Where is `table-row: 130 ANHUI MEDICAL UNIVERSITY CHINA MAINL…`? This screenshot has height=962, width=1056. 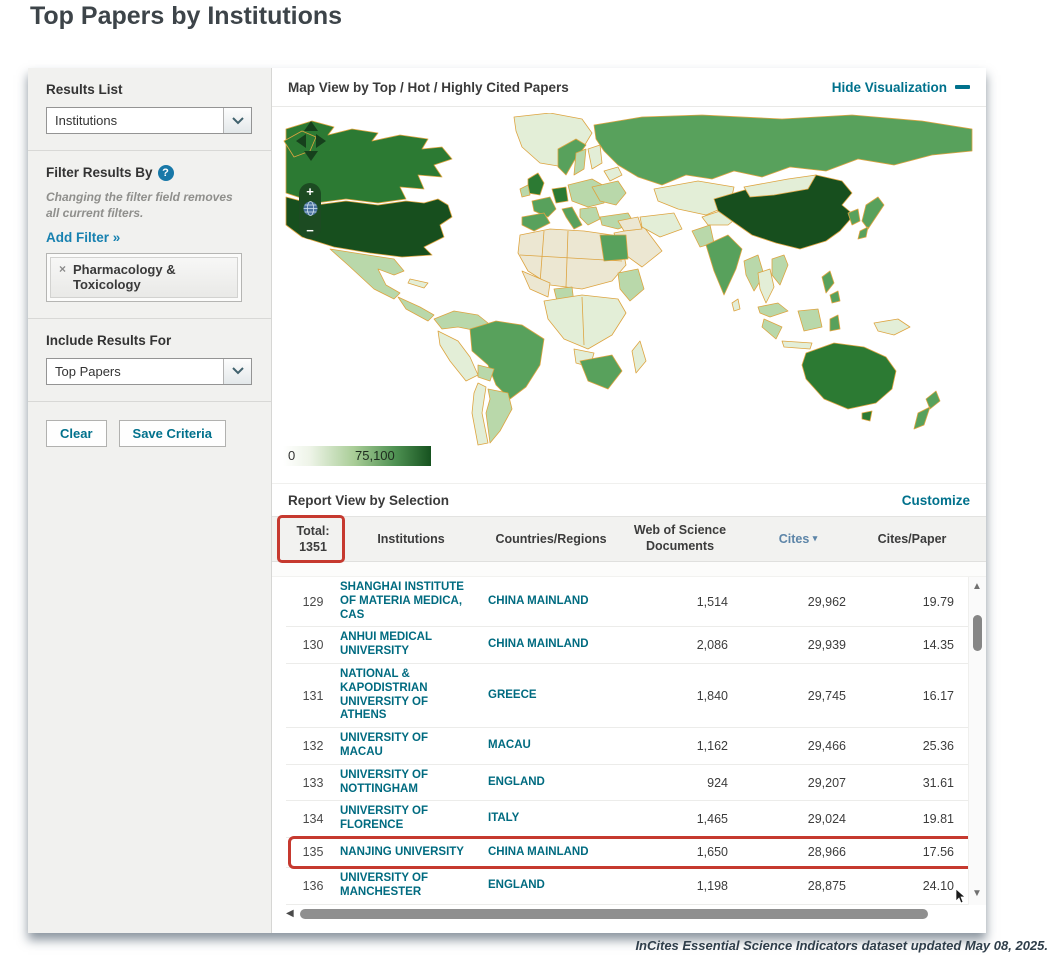 table-row: 130 ANHUI MEDICAL UNIVERSITY CHINA MAINL… is located at coordinates (627, 645).